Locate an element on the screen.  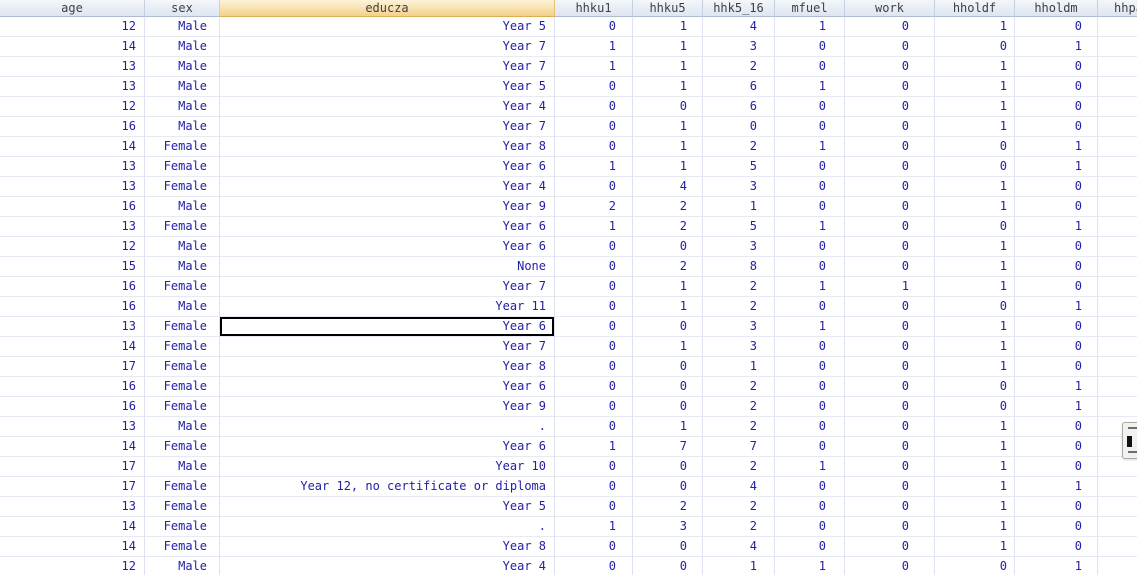
cell-work: 1 is located at coordinates (890, 287).